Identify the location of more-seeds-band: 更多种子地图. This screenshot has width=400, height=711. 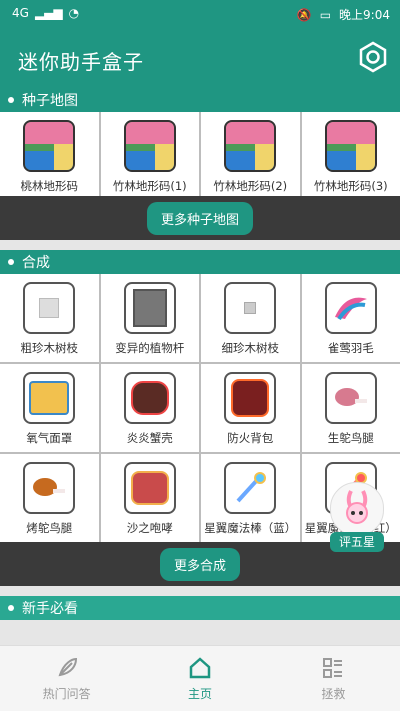
(200, 218).